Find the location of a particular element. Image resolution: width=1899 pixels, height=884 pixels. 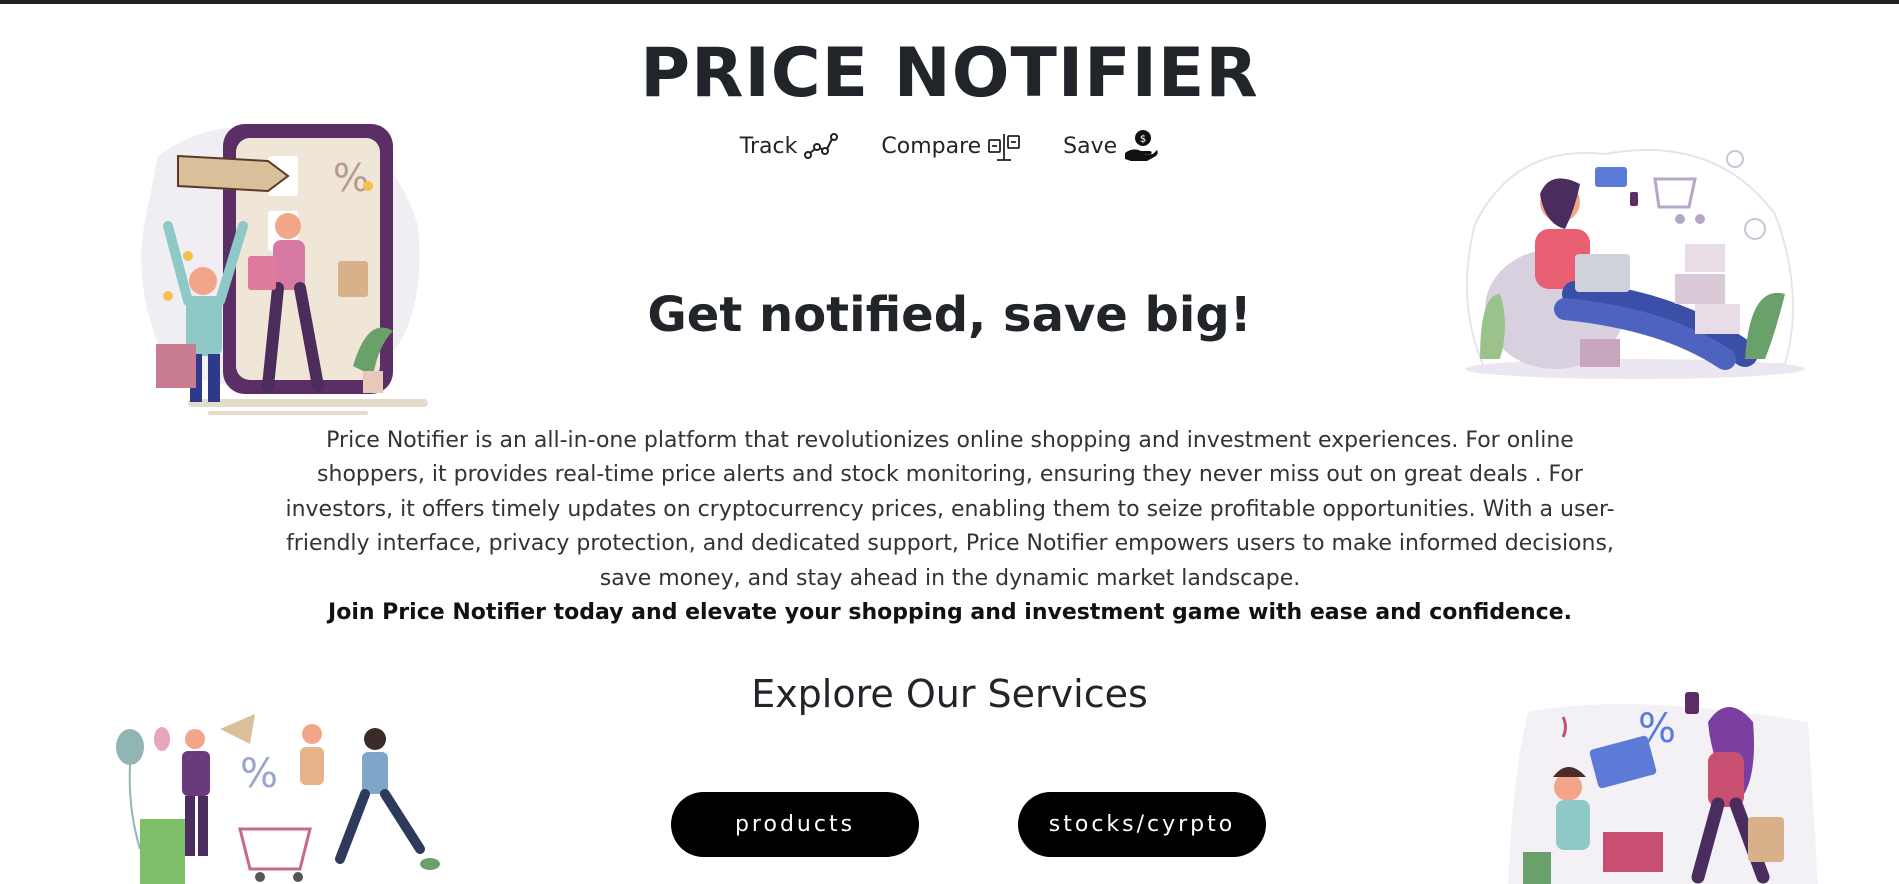

tagline-save: Save $ is located at coordinates (1111, 146).